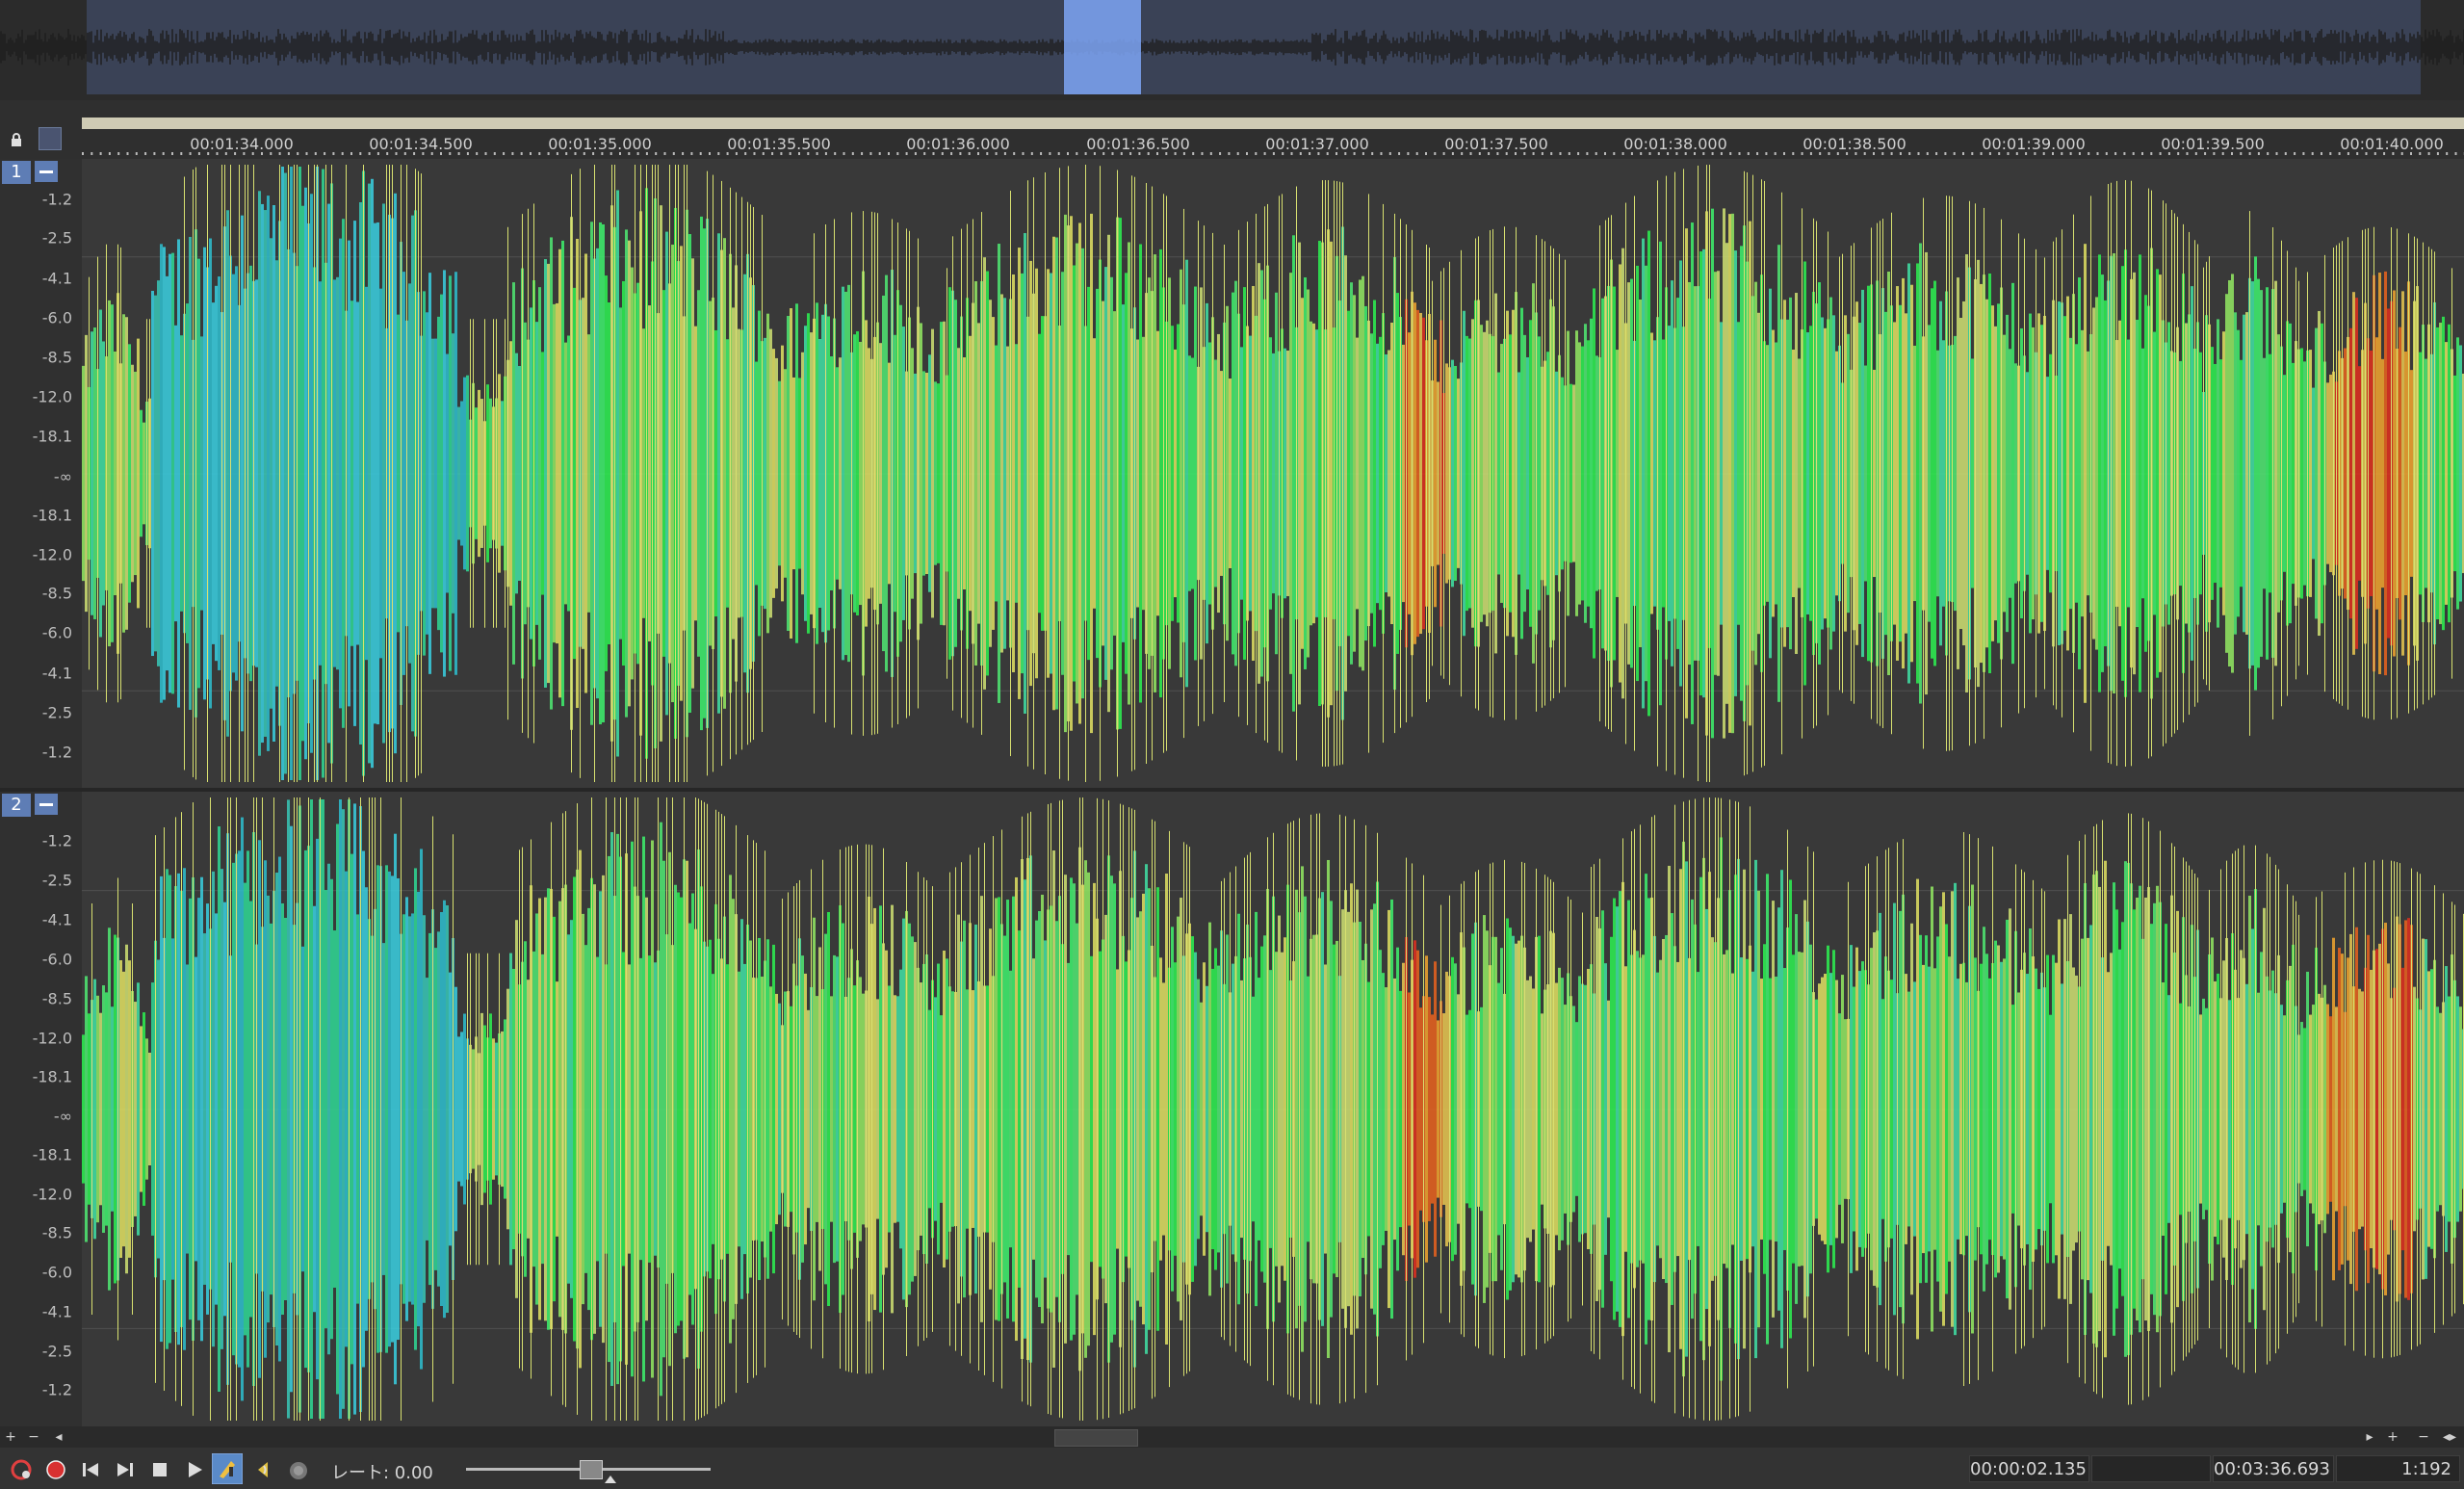 The image size is (2464, 1489). Describe the element at coordinates (1232, 47) in the screenshot. I see `overview-waveform-canvas` at that location.